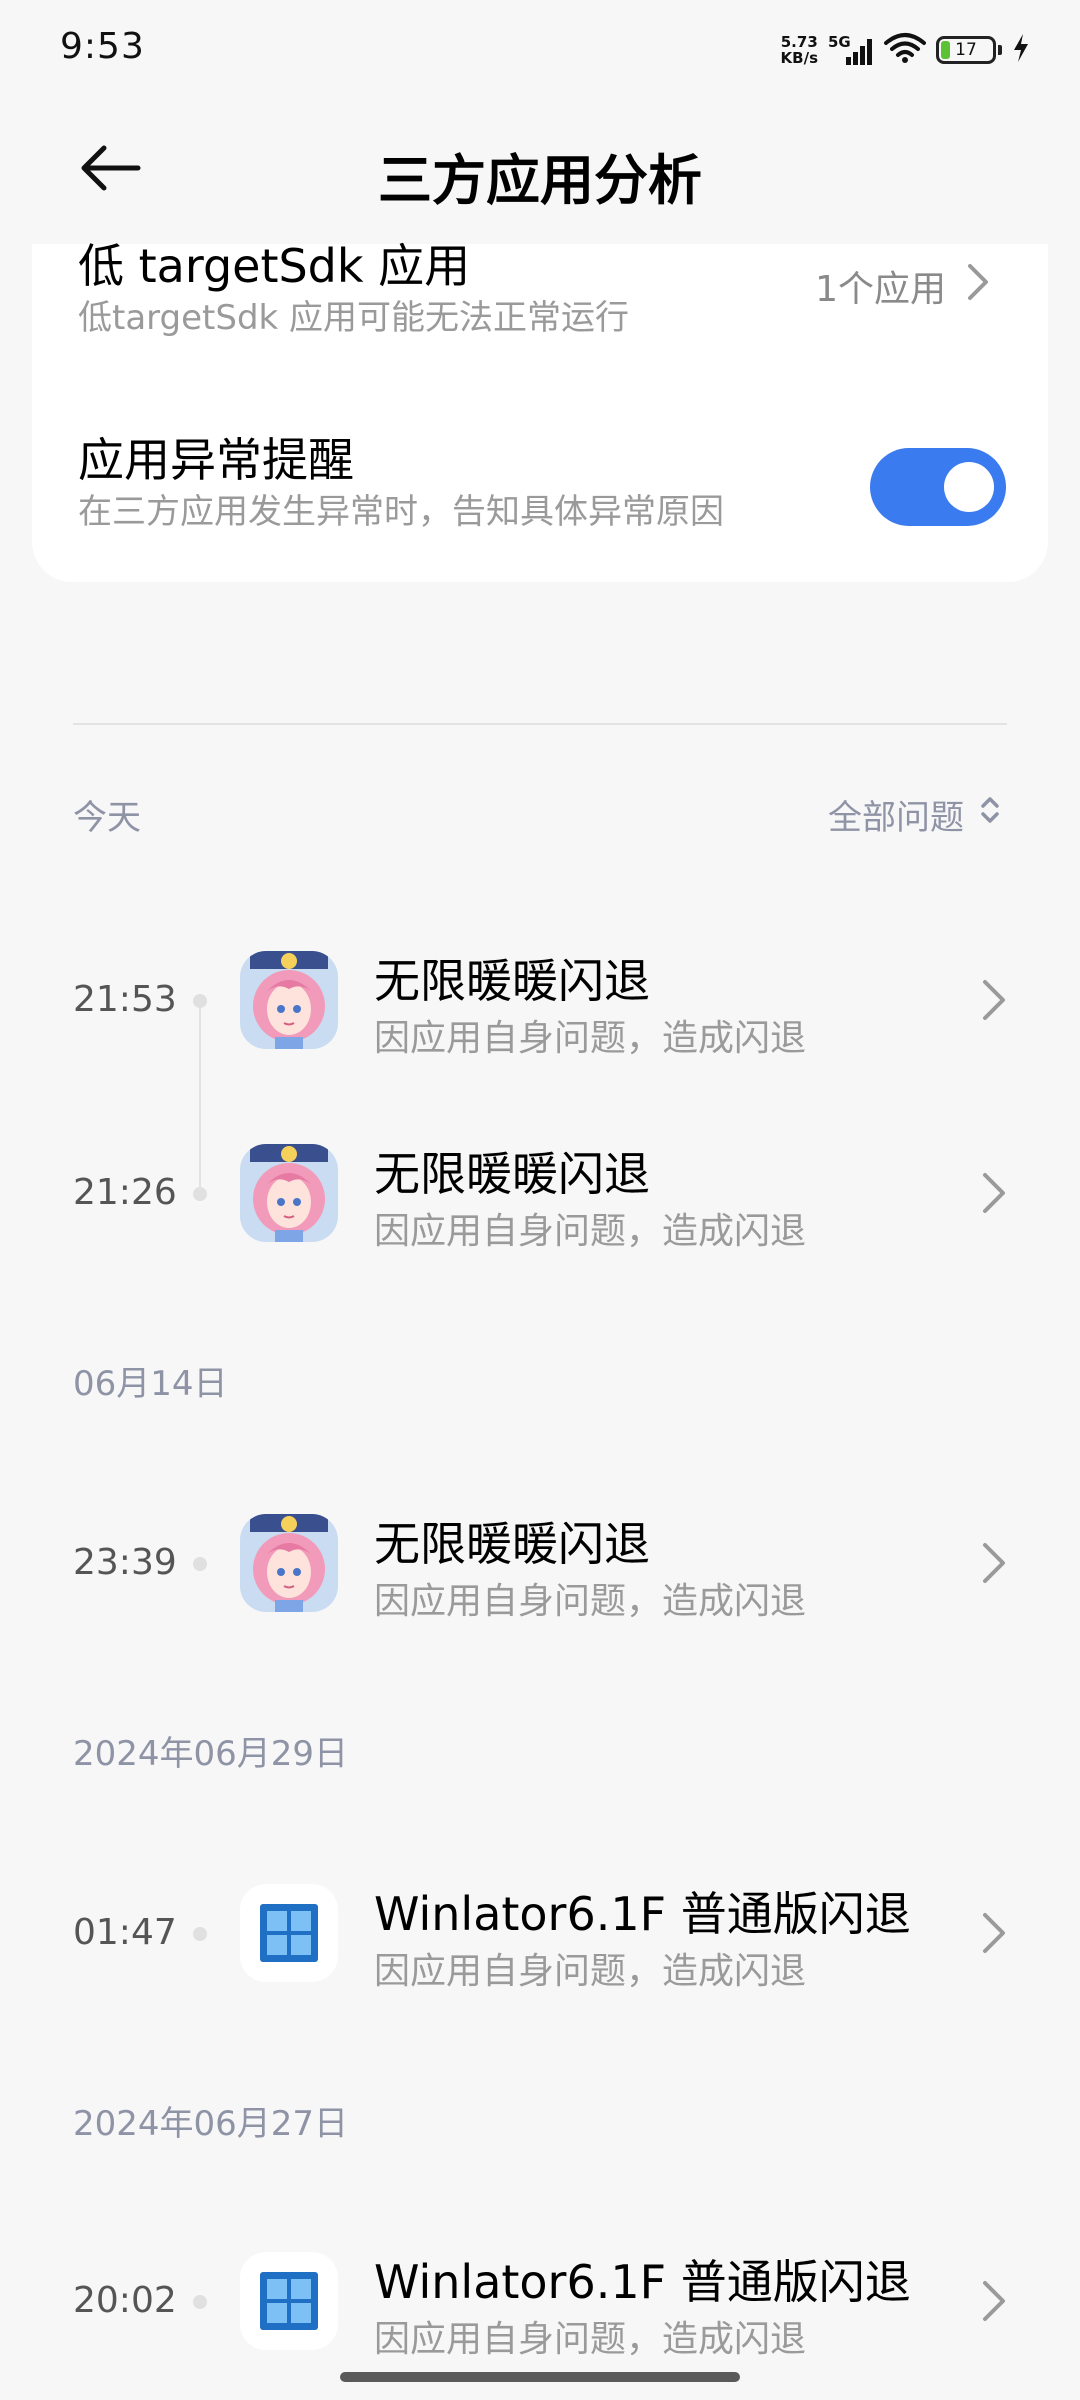 This screenshot has height=2400, width=1080. Describe the element at coordinates (125, 1562) in the screenshot. I see `entry-time: 23:39` at that location.